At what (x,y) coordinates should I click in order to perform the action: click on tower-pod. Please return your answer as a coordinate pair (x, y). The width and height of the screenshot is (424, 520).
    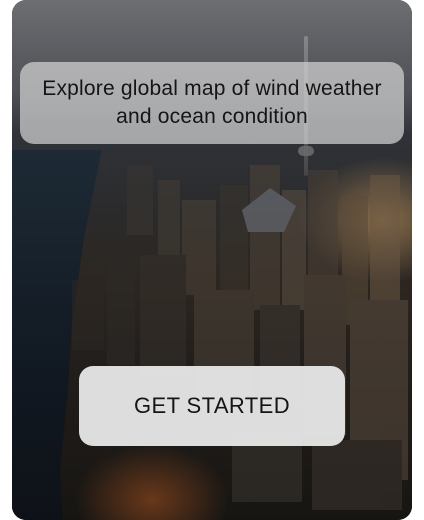
    Looking at the image, I should click on (306, 151).